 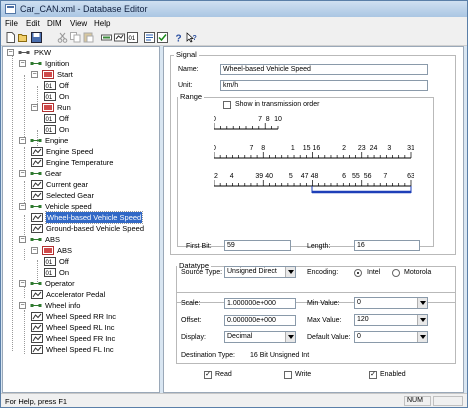 I want to click on first-bit-input: 59, so click(x=257, y=245).